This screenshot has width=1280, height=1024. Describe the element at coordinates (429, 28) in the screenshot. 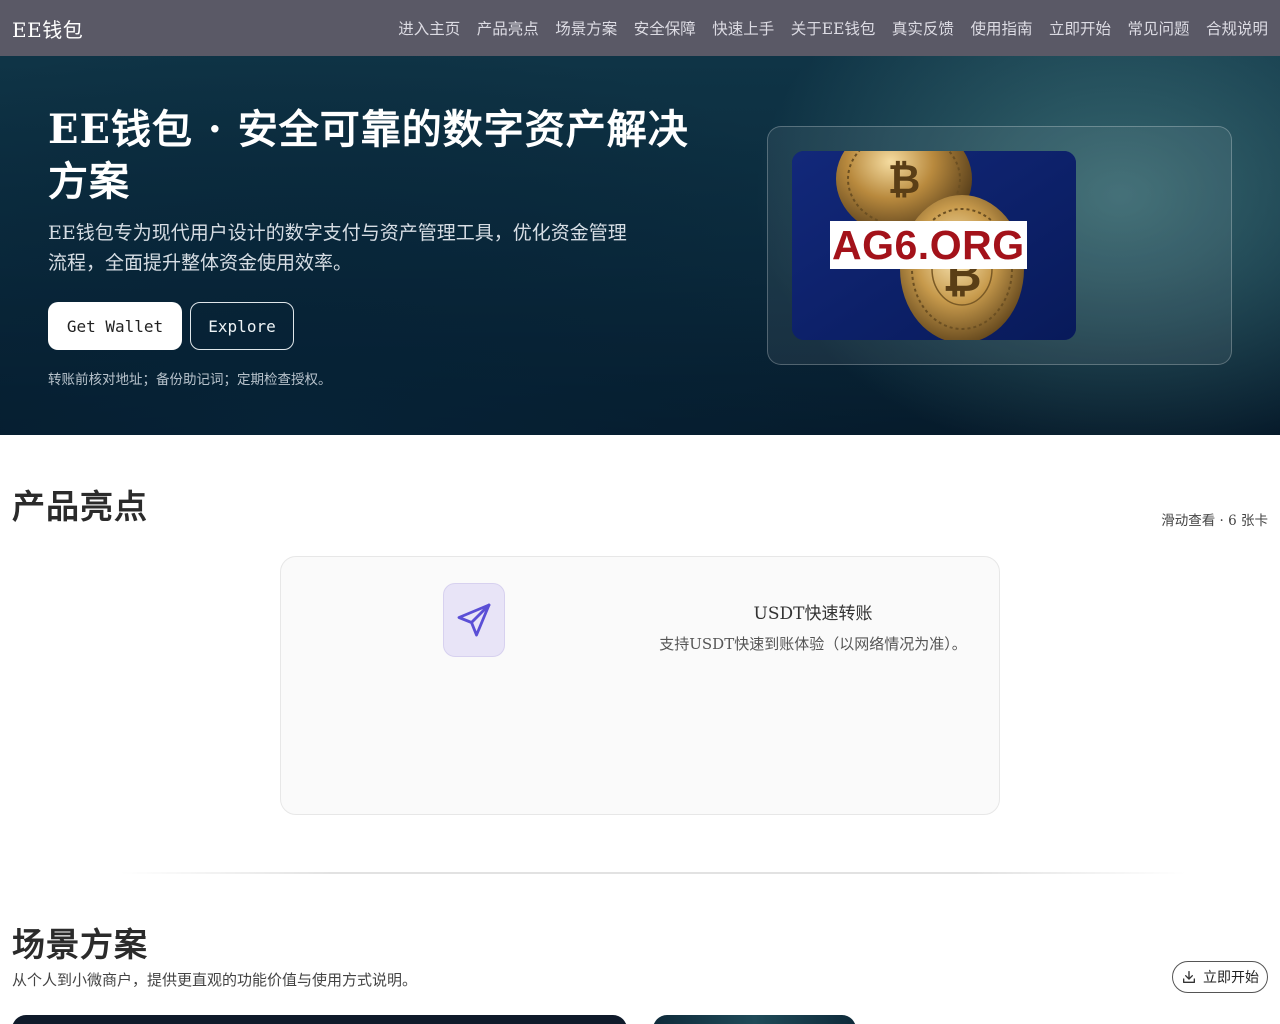

I see `nav-link-home: 进入主页` at that location.